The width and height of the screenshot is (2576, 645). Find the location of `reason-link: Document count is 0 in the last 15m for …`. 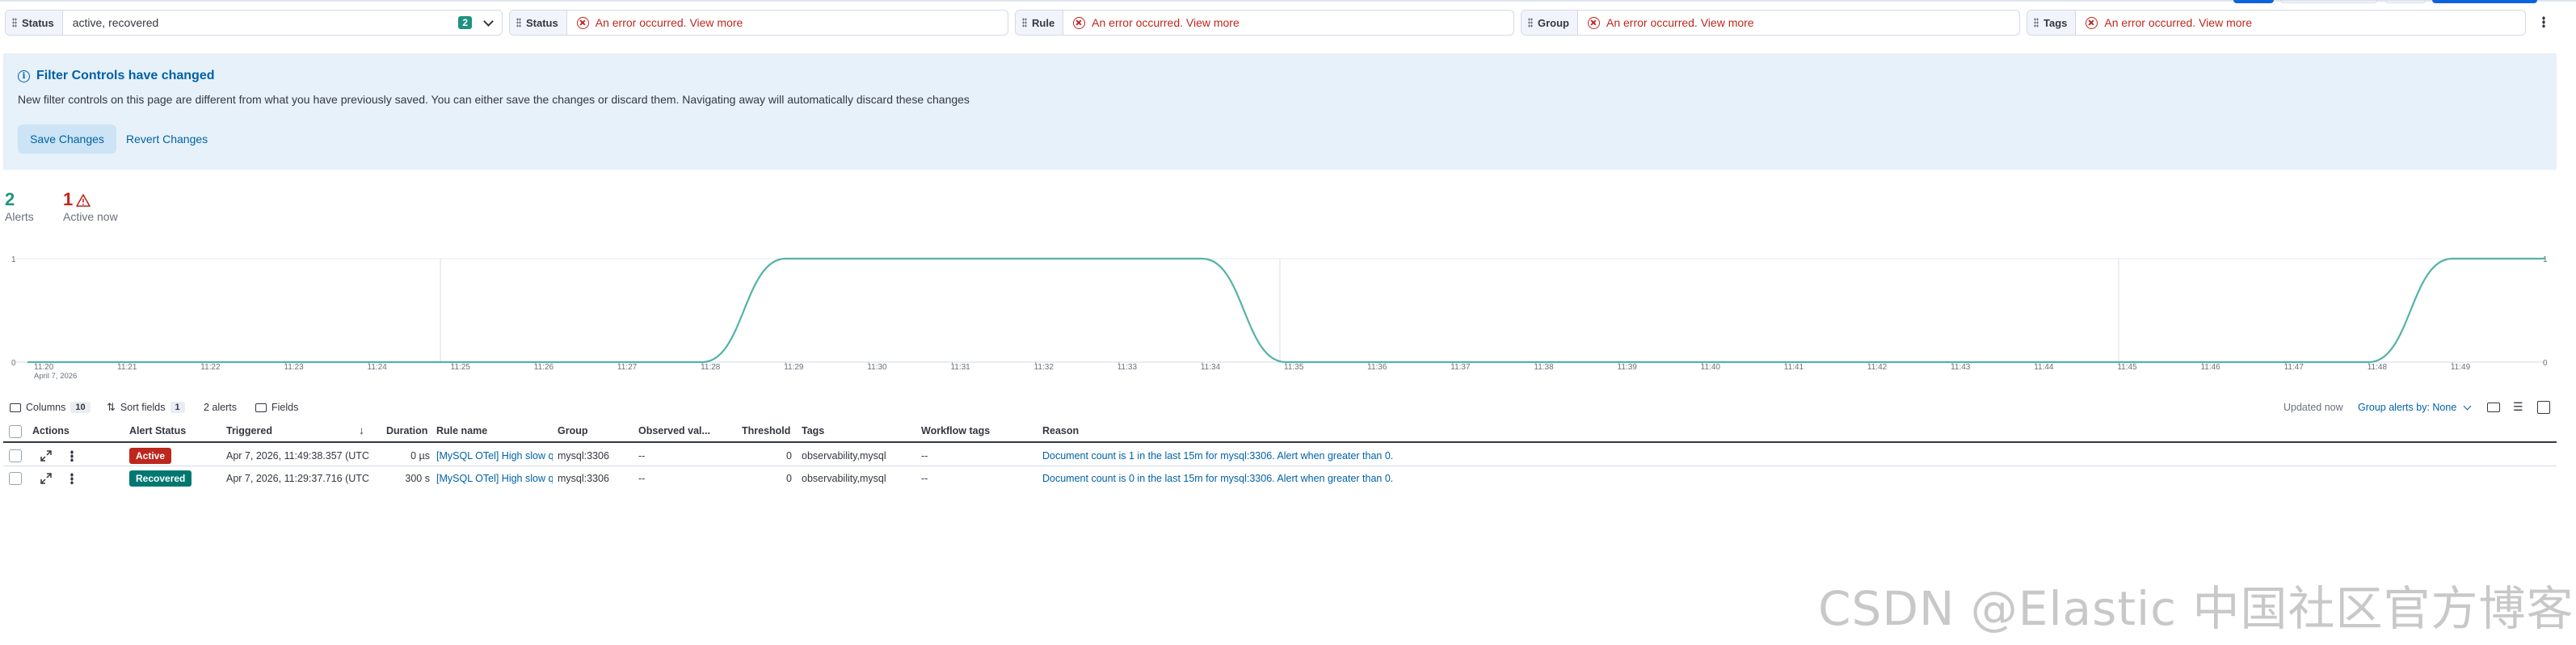

reason-link: Document count is 0 in the last 15m for … is located at coordinates (1217, 479).